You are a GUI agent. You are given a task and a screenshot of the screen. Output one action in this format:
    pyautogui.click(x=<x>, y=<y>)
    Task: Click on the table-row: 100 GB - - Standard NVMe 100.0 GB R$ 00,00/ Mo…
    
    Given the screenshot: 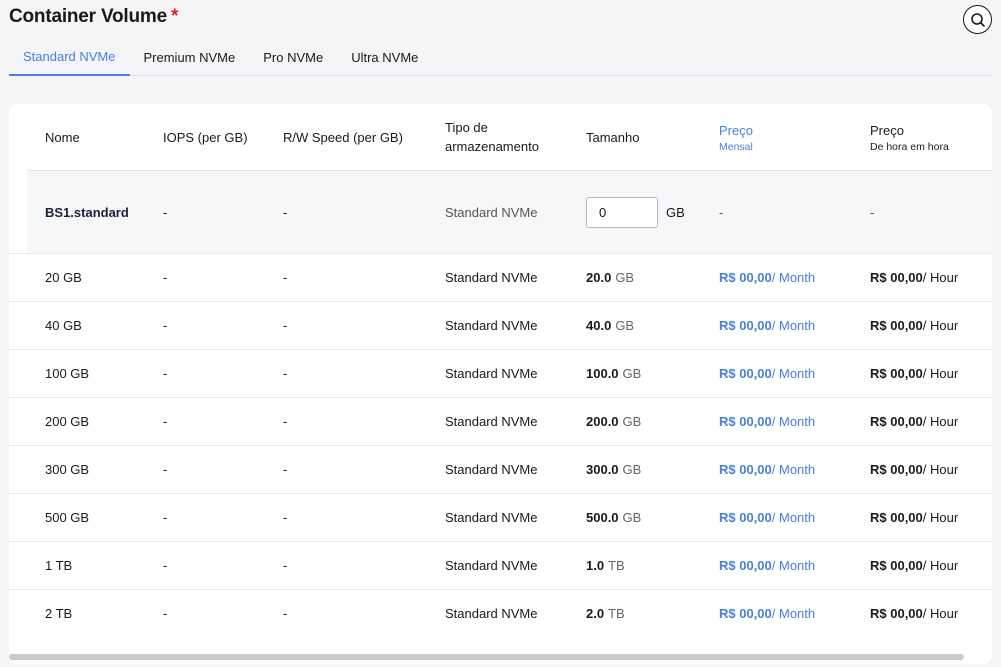 What is the action you would take?
    pyautogui.click(x=500, y=373)
    